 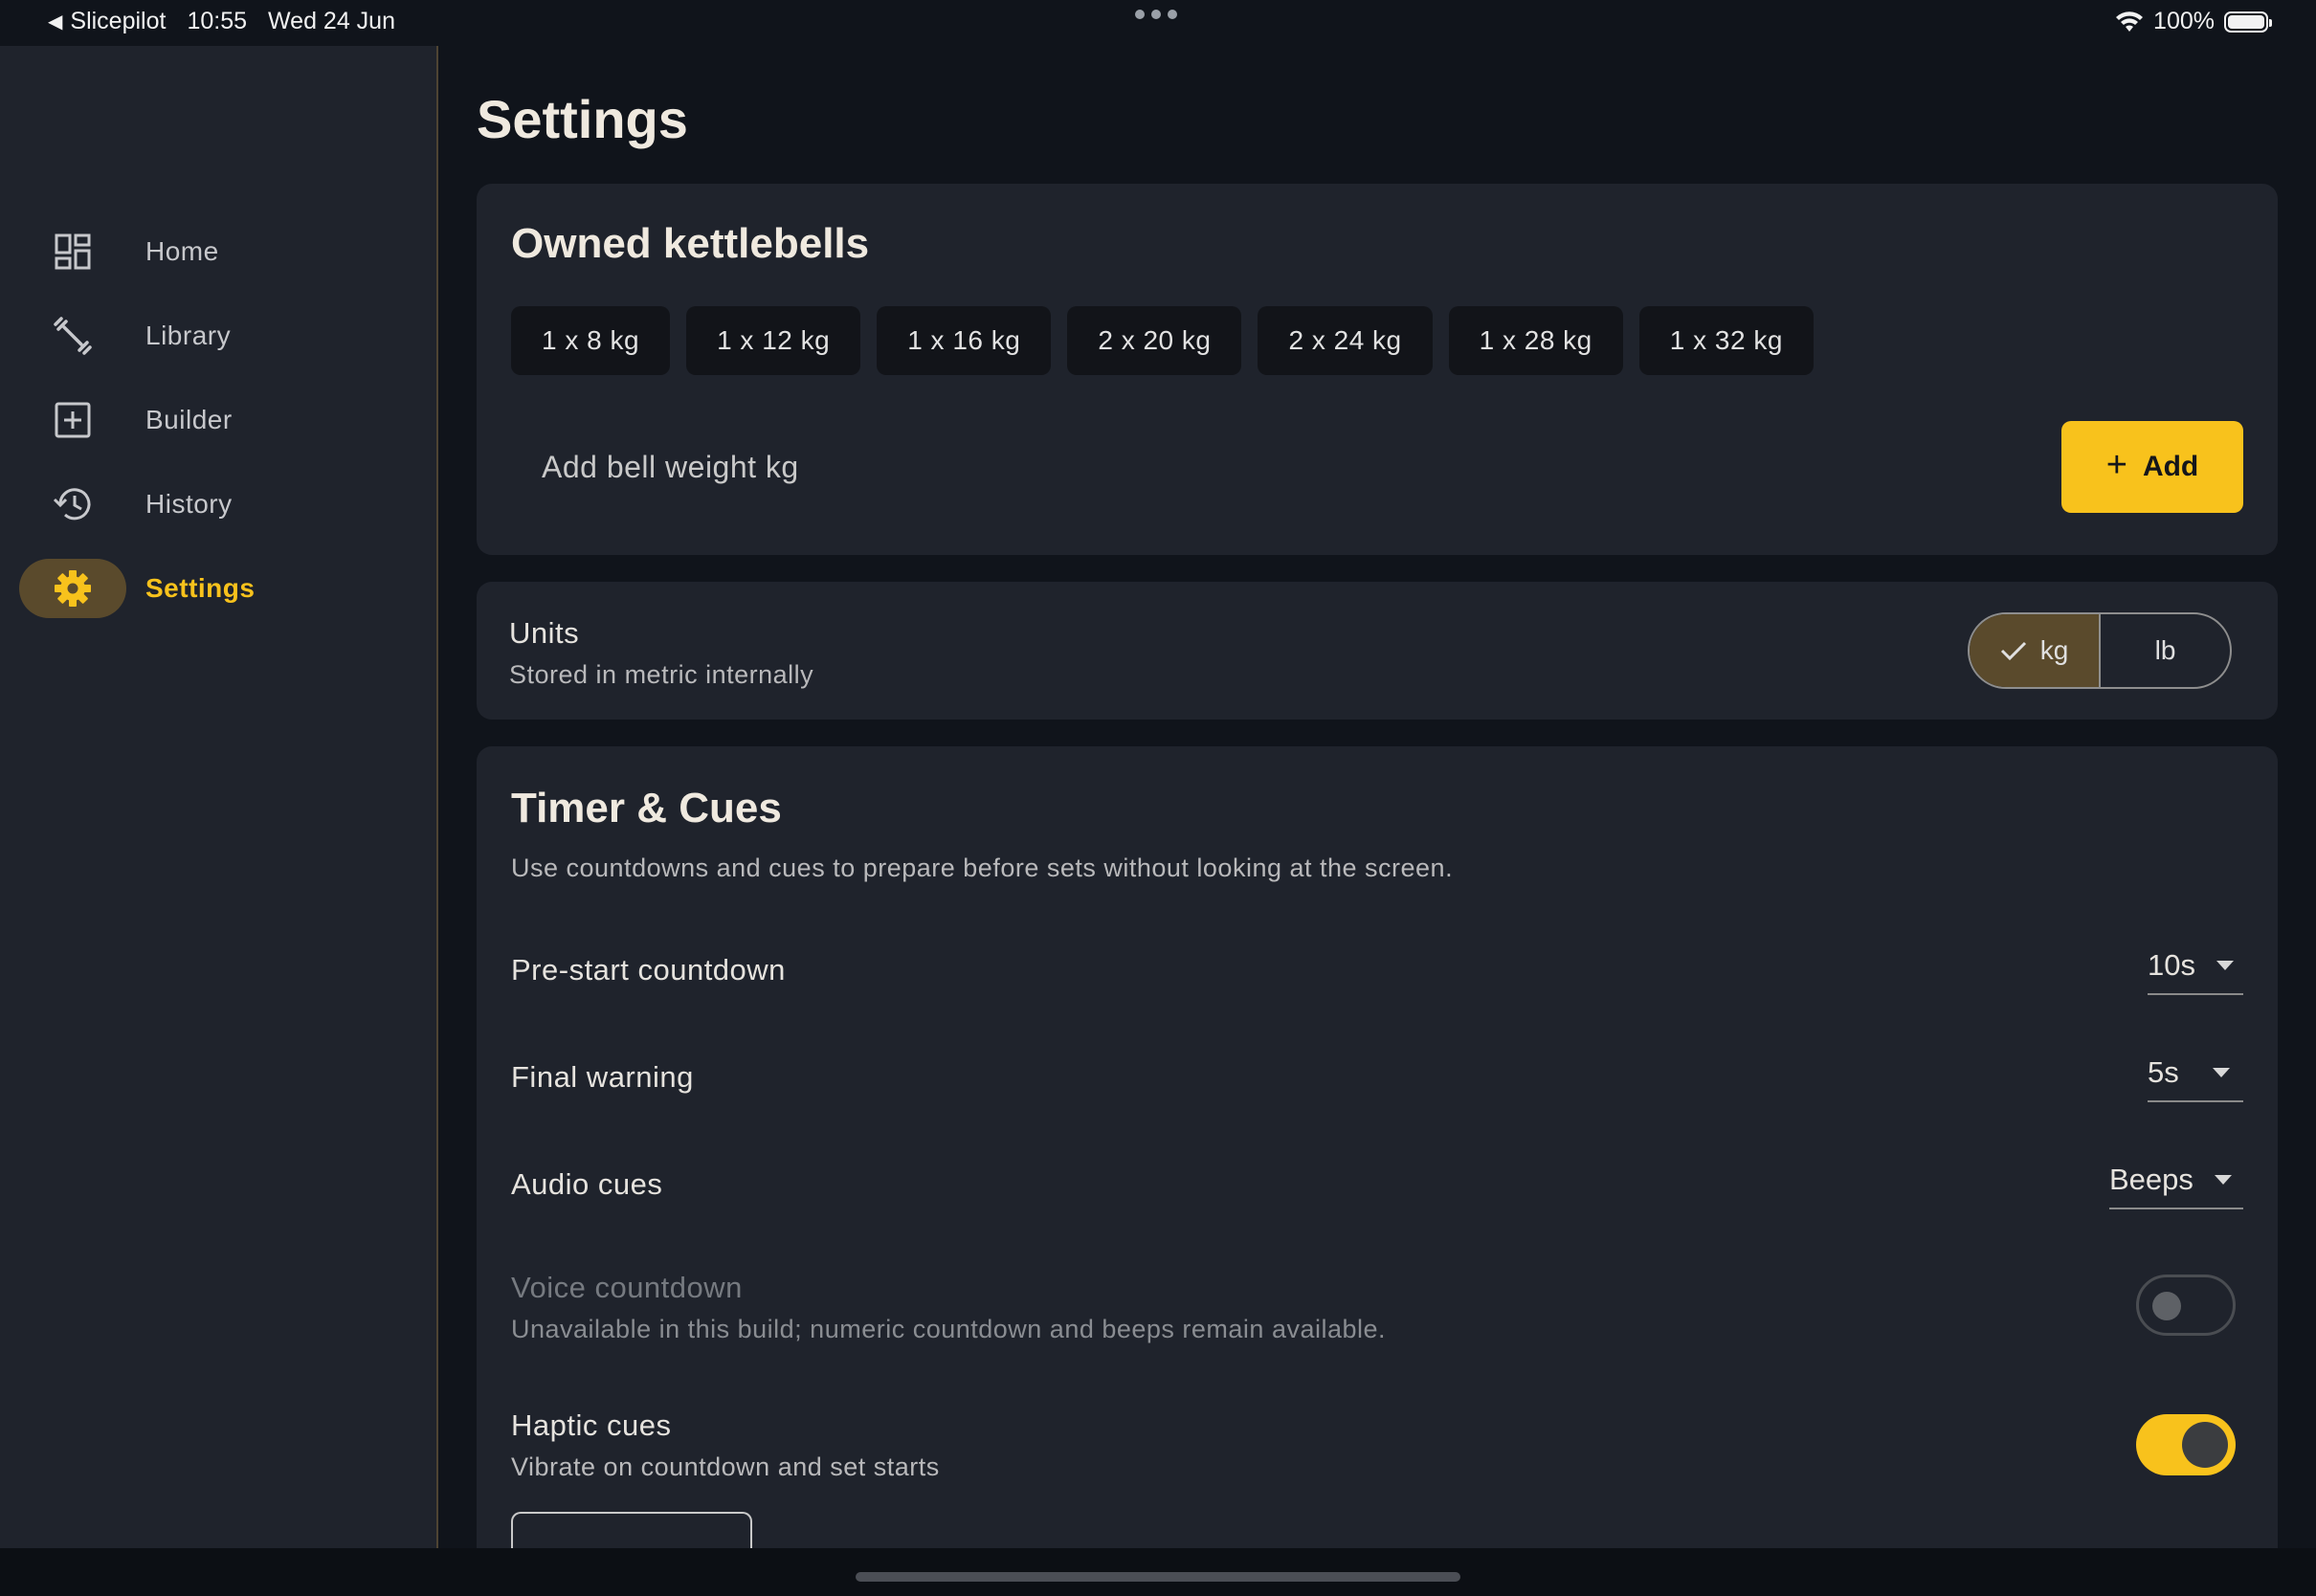 I want to click on battery-icon, so click(x=2248, y=22).